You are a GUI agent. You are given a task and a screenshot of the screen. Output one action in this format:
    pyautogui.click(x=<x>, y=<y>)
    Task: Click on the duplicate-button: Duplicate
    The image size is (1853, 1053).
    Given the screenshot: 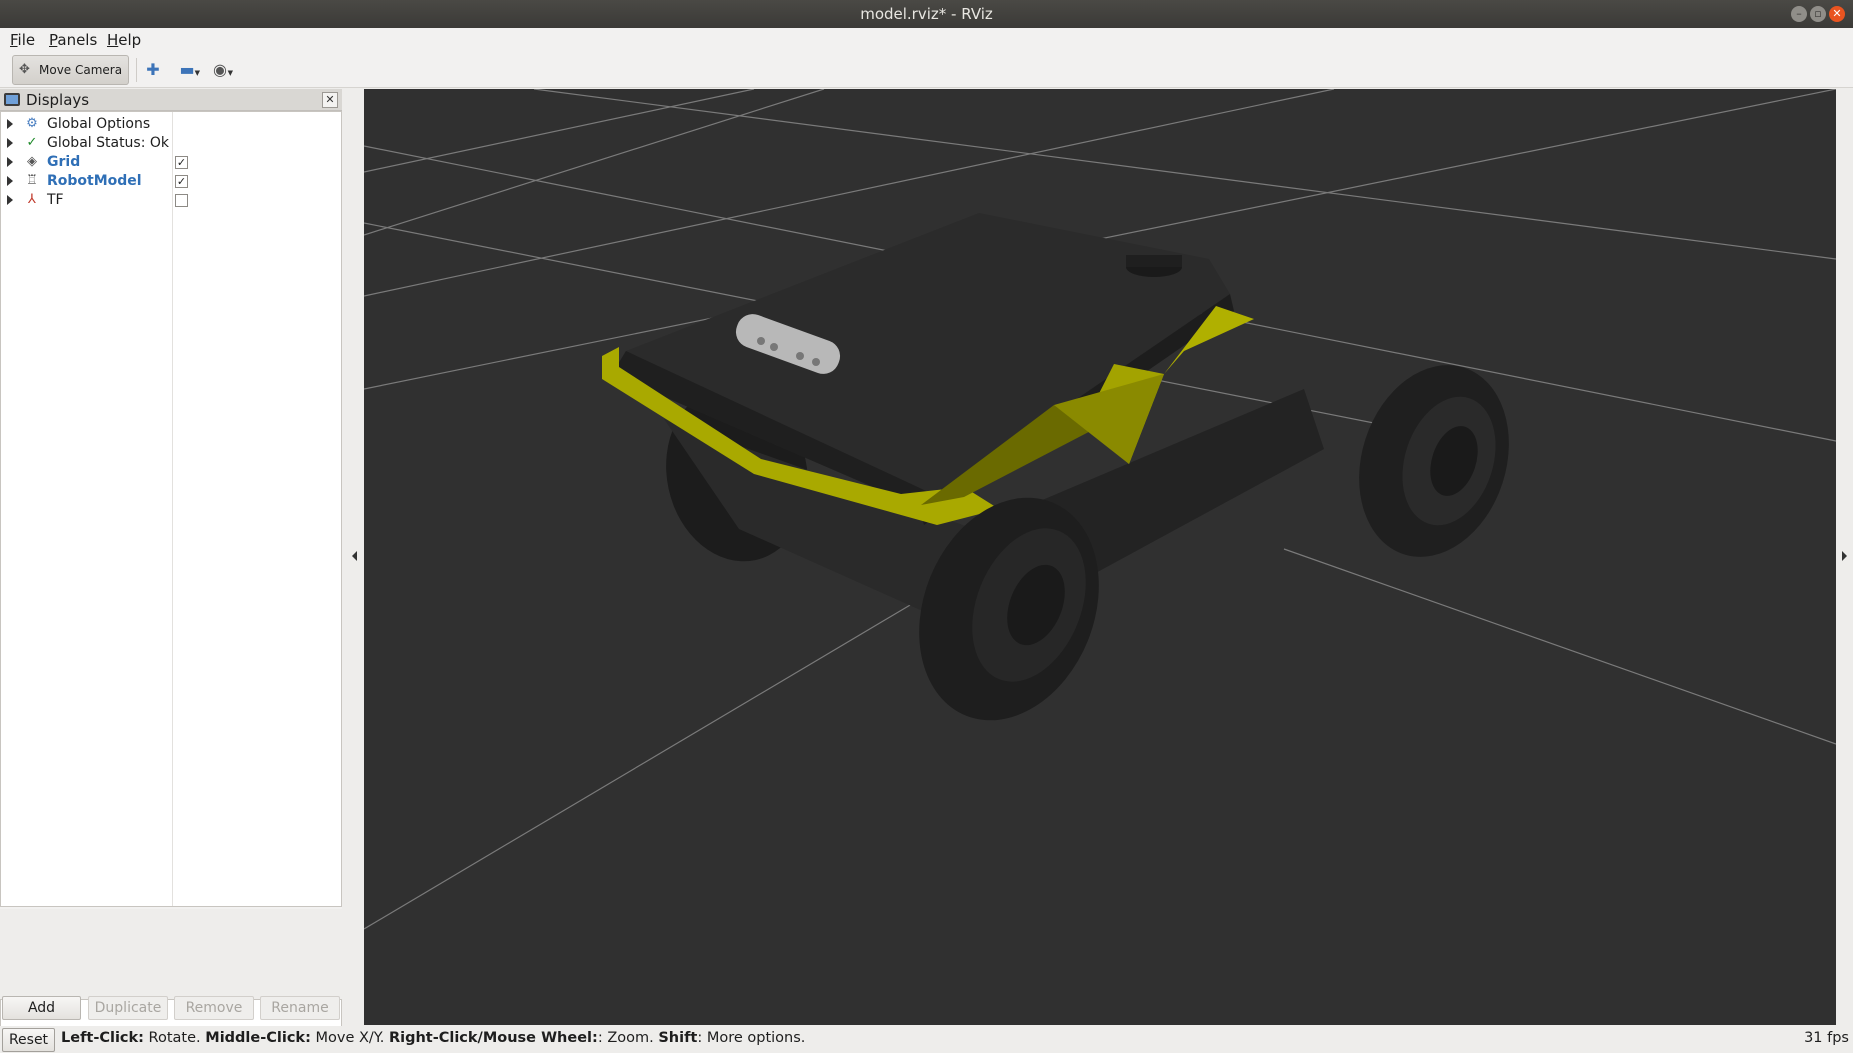 What is the action you would take?
    pyautogui.click(x=128, y=1008)
    